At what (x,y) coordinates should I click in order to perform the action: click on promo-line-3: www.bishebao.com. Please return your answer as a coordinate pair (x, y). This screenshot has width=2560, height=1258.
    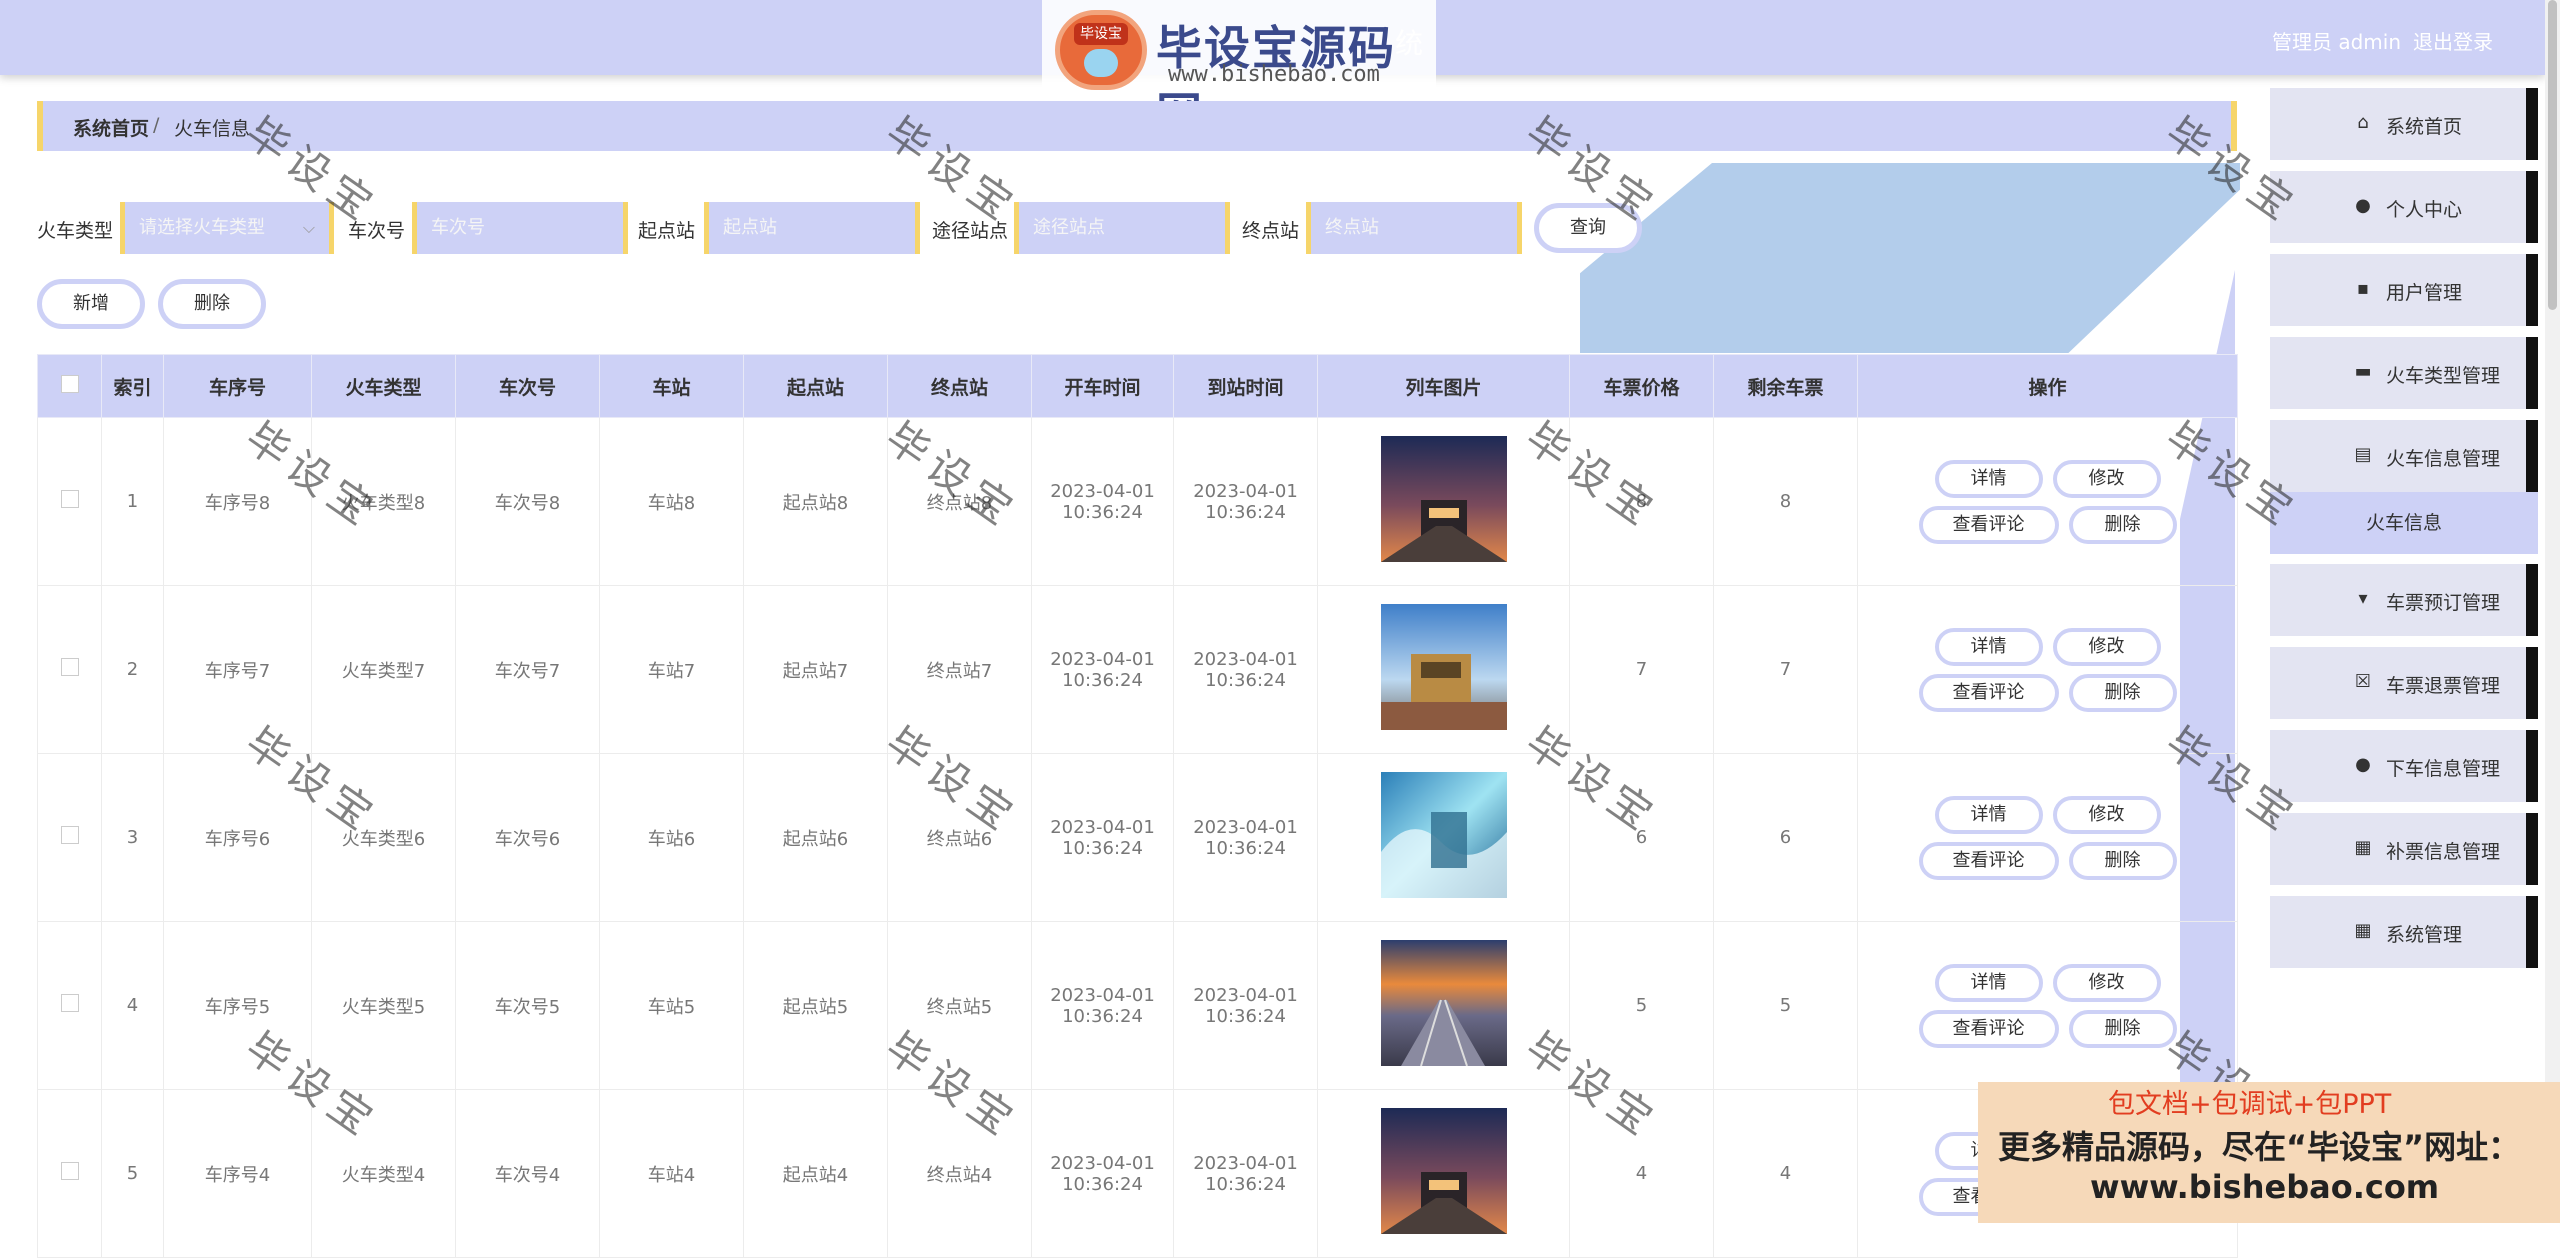
    Looking at the image, I should click on (2265, 1187).